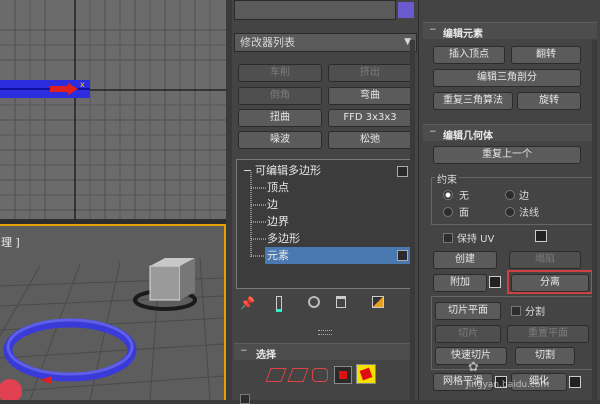  Describe the element at coordinates (279, 304) in the screenshot. I see `show-end-result-icon` at that location.